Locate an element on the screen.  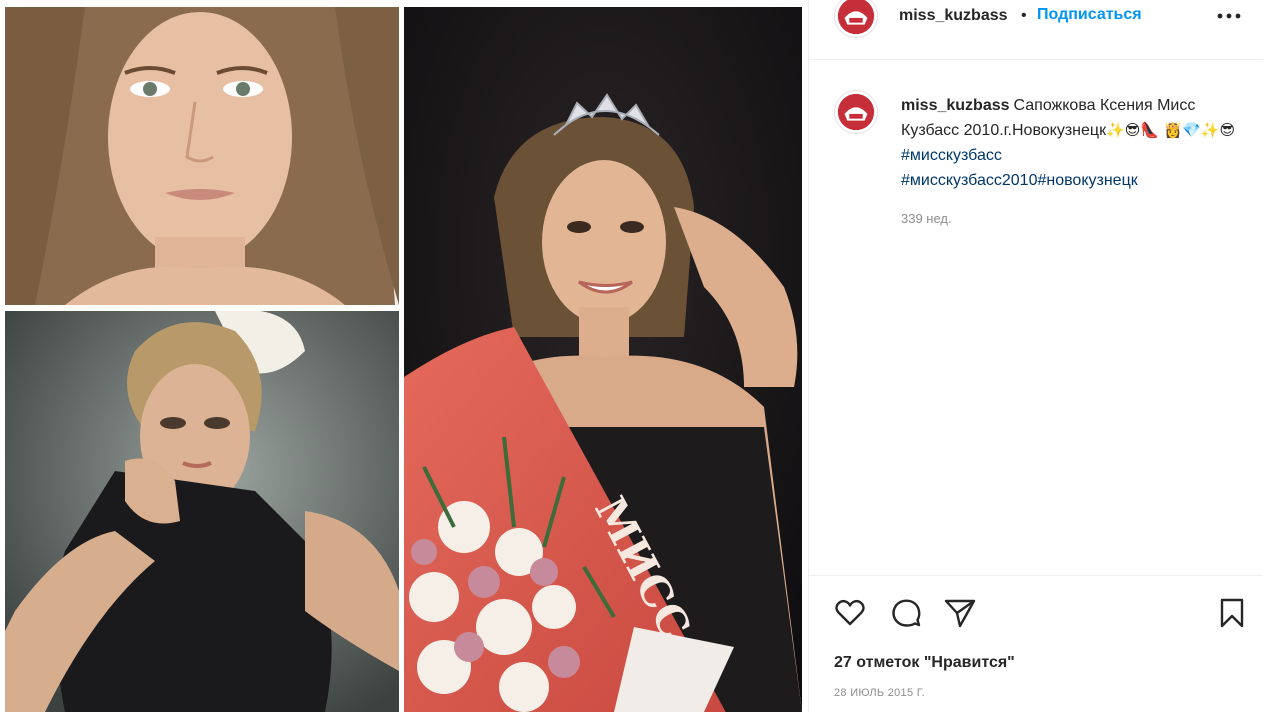
follow-button: Подписаться is located at coordinates (1089, 15).